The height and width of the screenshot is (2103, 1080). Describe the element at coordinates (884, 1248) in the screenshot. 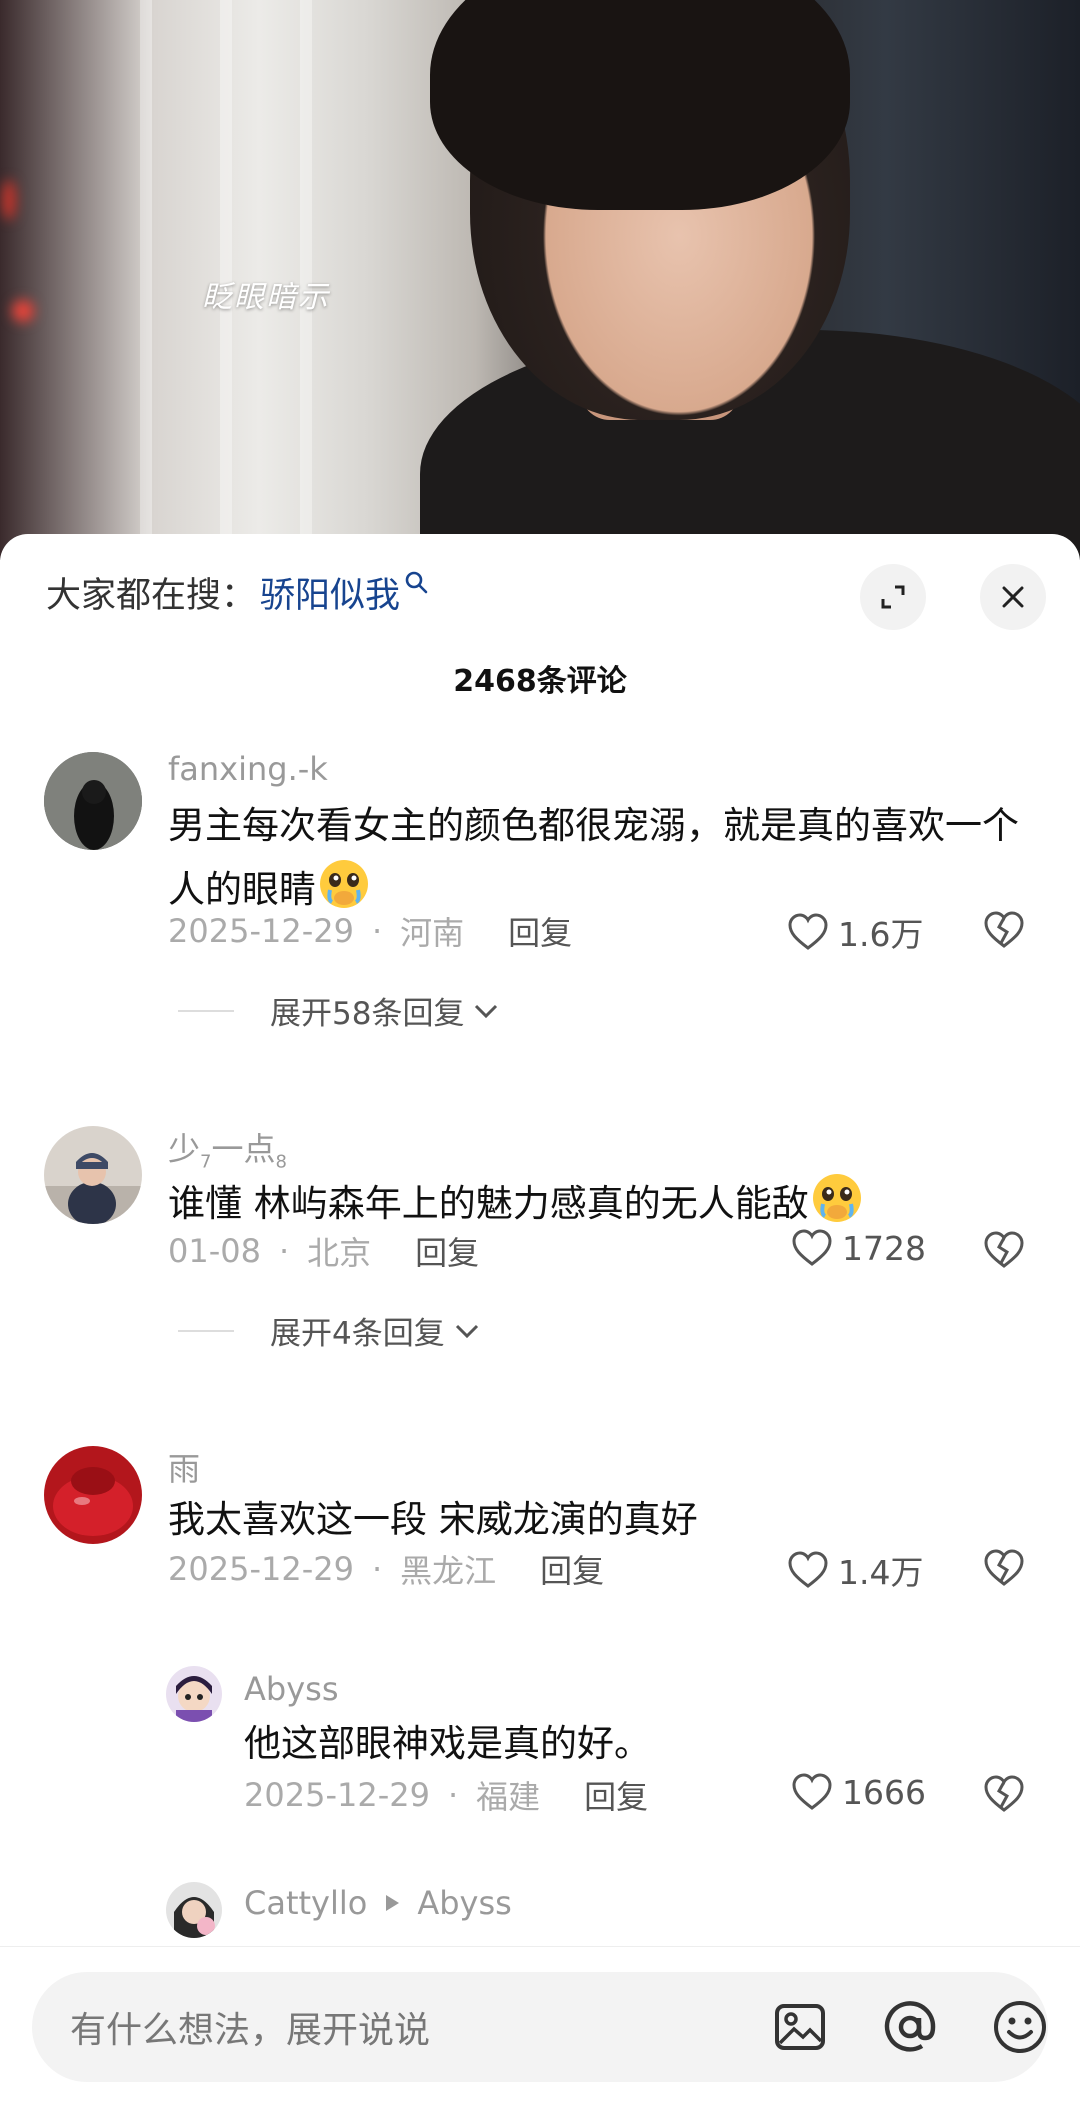

I see `like-count: 1728` at that location.